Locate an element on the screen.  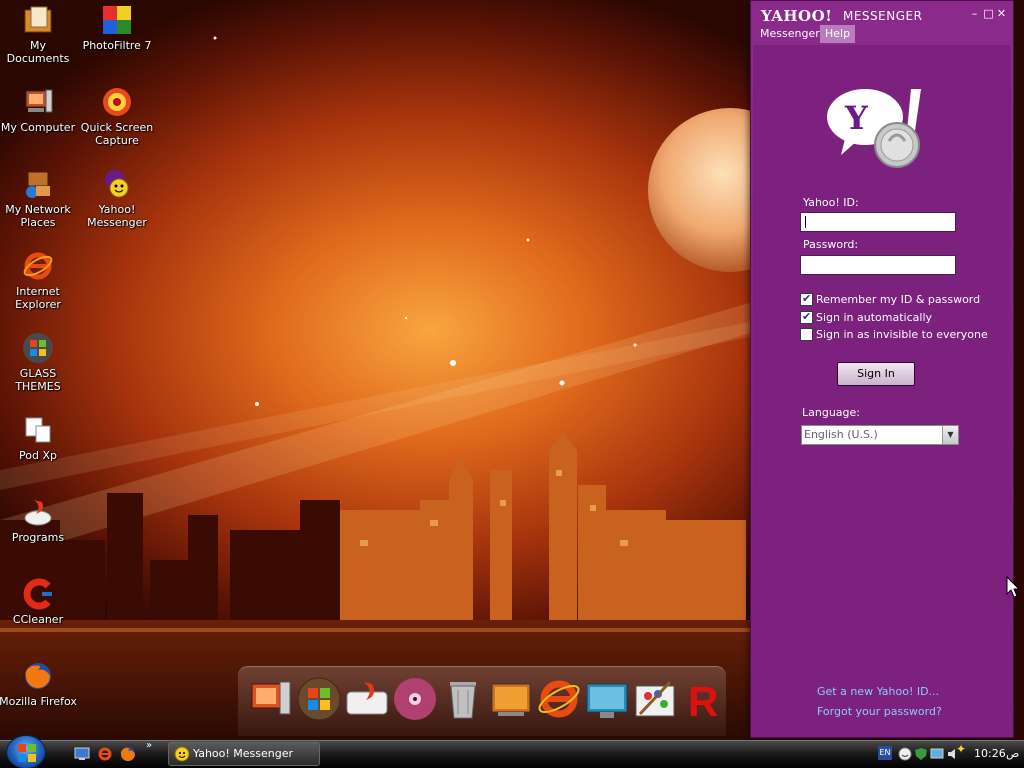
desktop-icon-glass-themes: GLASS THEMES is located at coordinates (39, 362).